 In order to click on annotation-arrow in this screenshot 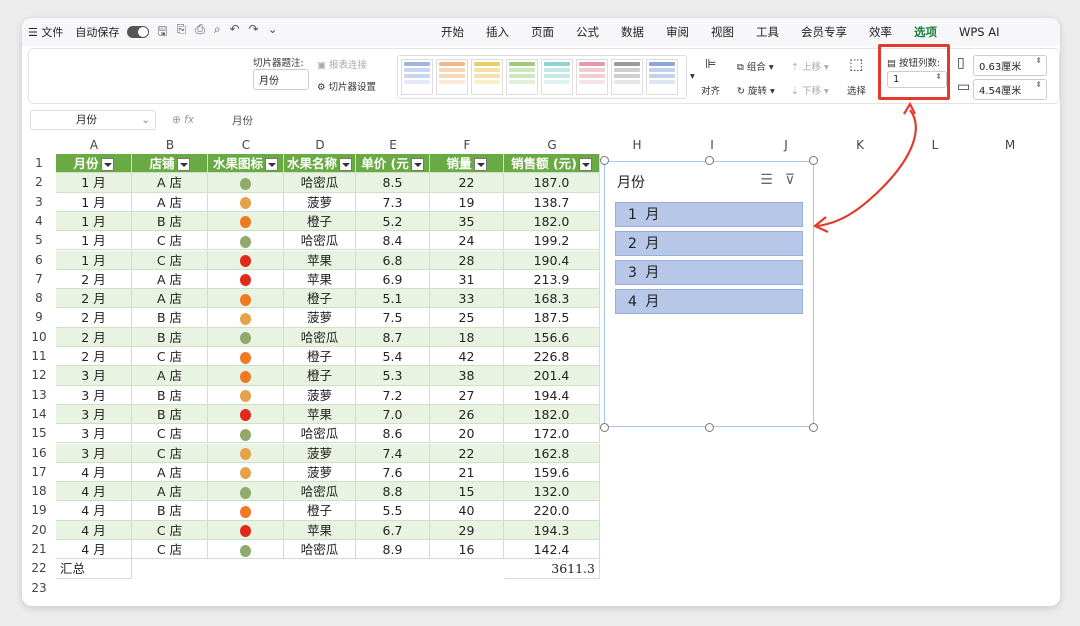, I will do `click(864, 167)`.